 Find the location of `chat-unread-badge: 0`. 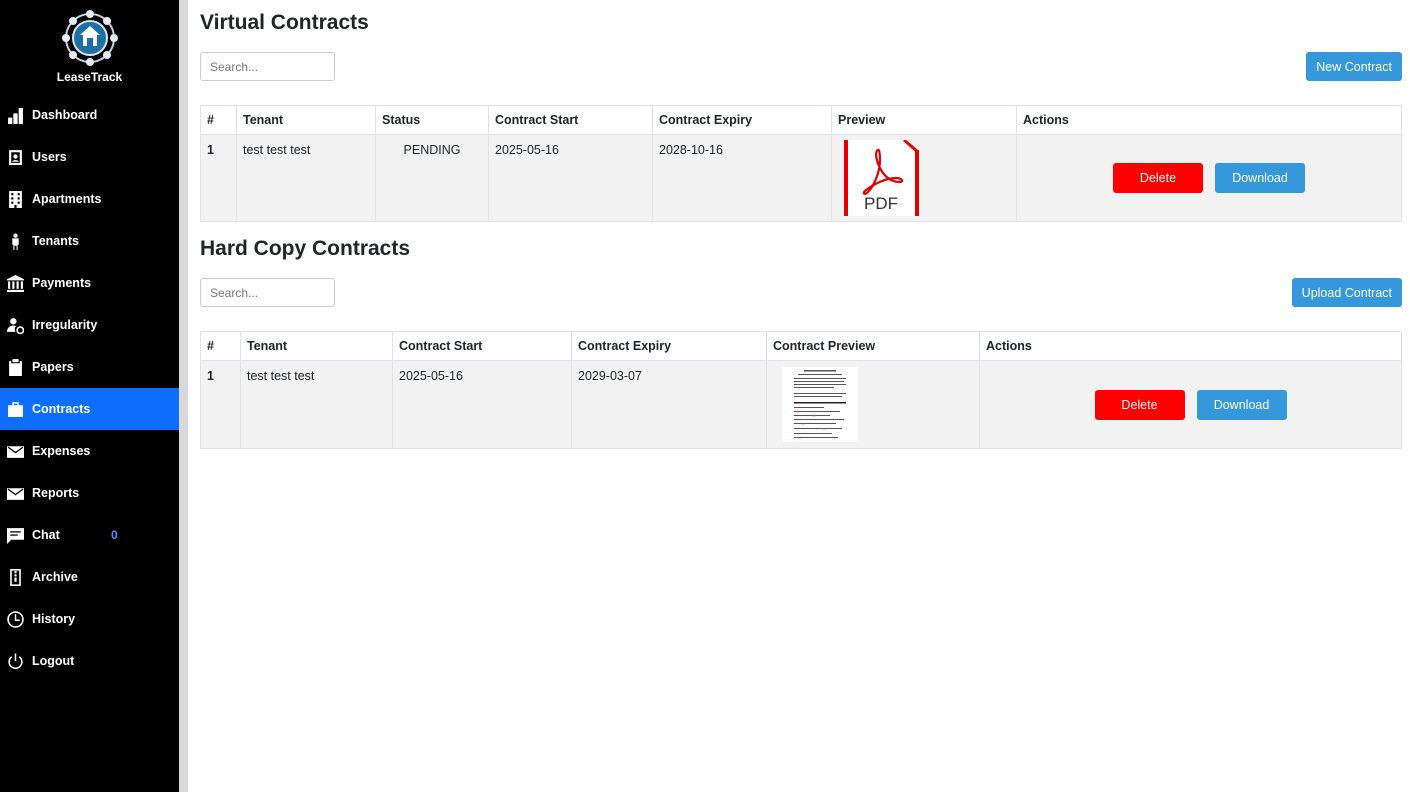

chat-unread-badge: 0 is located at coordinates (114, 535).